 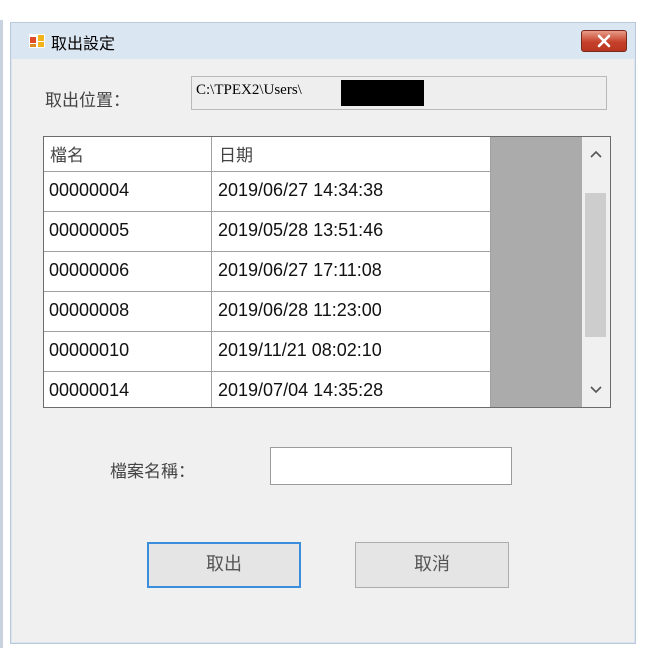 What do you see at coordinates (128, 389) in the screenshot?
I see `cell-filename: 00000014` at bounding box center [128, 389].